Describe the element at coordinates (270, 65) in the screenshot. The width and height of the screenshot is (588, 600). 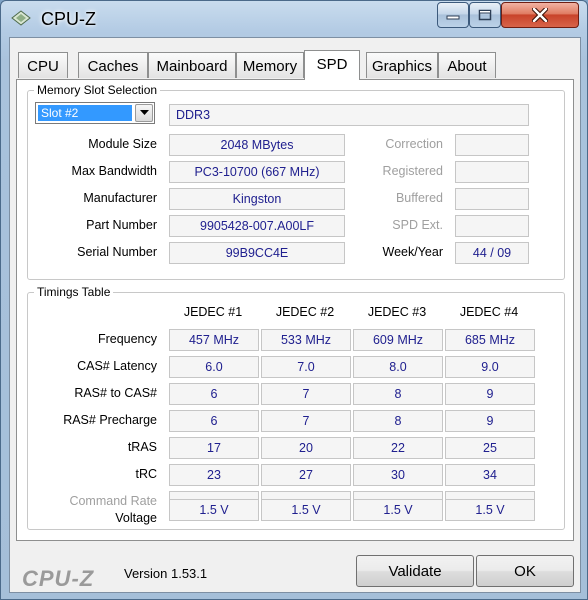
I see `tab-memory: Memory` at that location.